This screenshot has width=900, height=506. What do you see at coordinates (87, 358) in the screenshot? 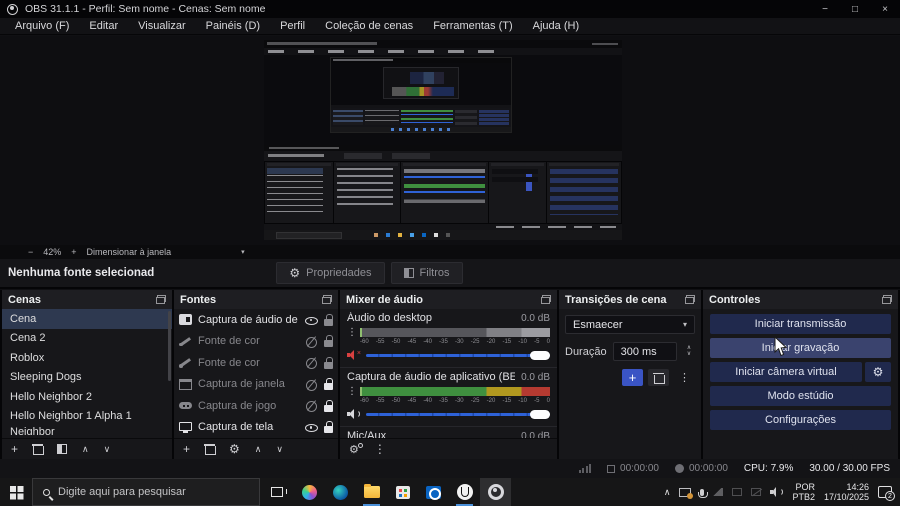
I see `scene-list-item: Roblox` at bounding box center [87, 358].